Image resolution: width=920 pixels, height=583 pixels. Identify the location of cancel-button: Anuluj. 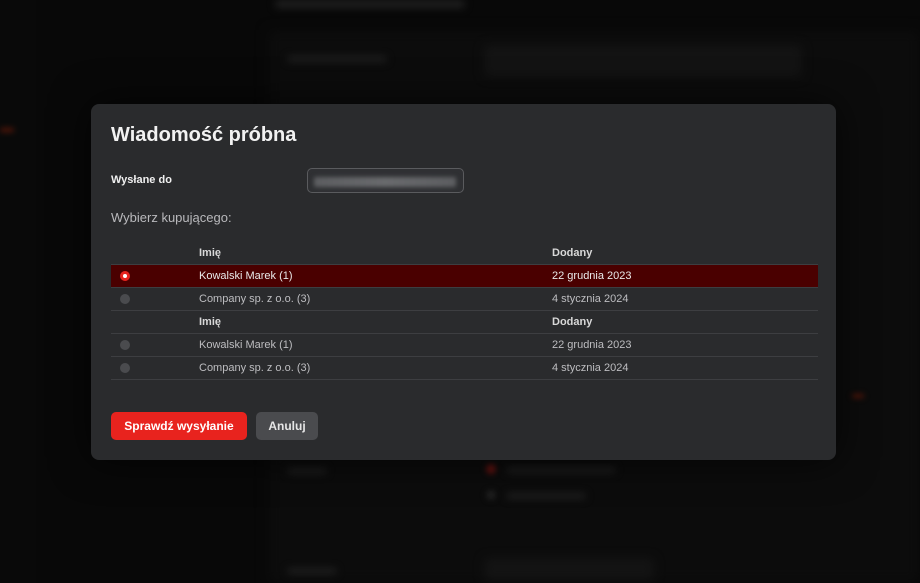
(287, 426).